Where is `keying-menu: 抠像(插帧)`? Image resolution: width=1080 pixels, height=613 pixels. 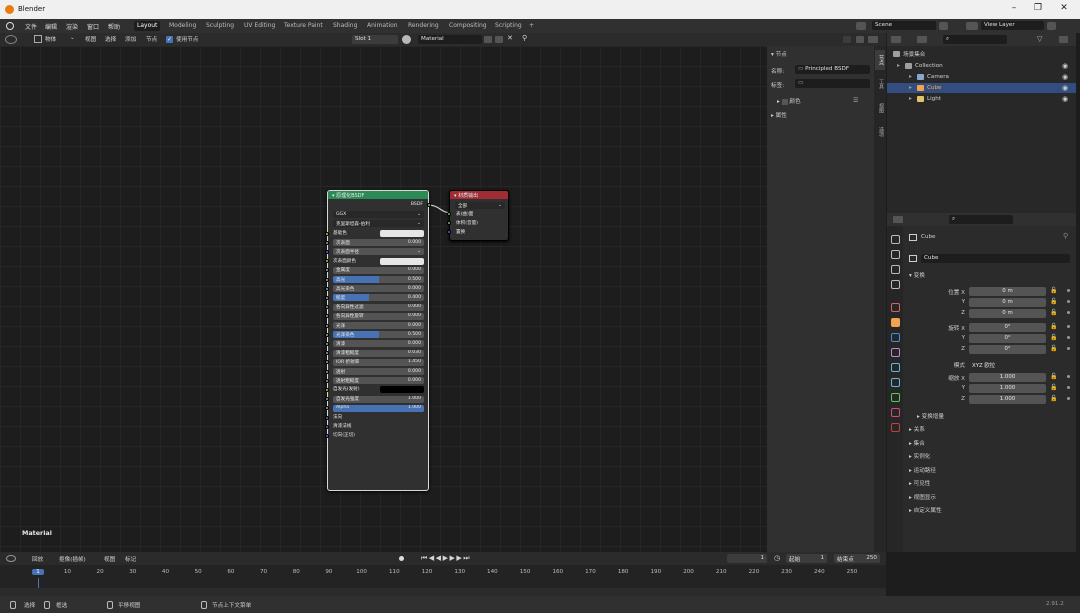 keying-menu: 抠像(插帧) is located at coordinates (72, 559).